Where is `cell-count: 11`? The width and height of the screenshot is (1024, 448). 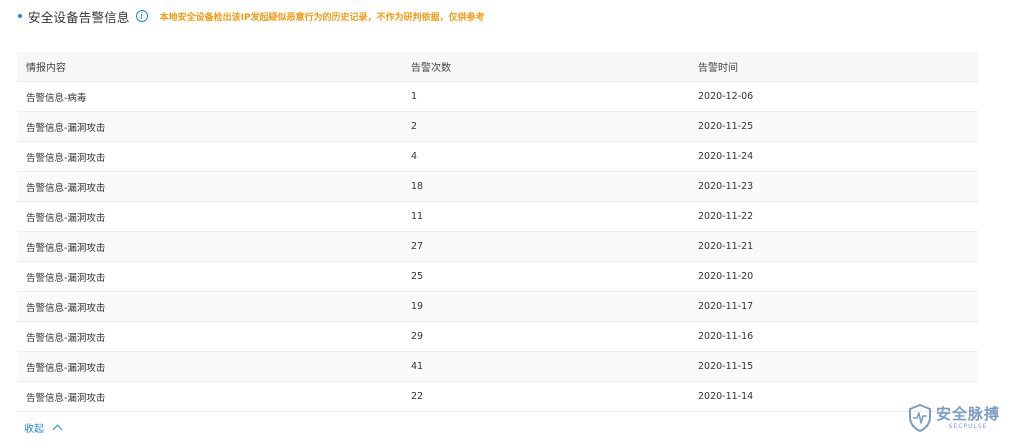
cell-count: 11 is located at coordinates (417, 216).